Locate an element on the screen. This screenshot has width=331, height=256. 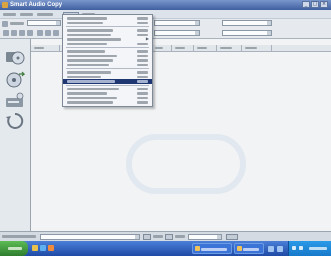
volume-icon is located at coordinates (294, 248).